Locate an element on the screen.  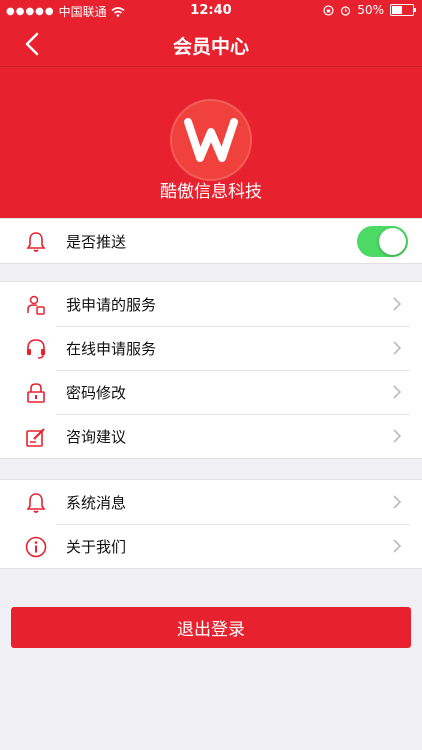
company-logo is located at coordinates (211, 140).